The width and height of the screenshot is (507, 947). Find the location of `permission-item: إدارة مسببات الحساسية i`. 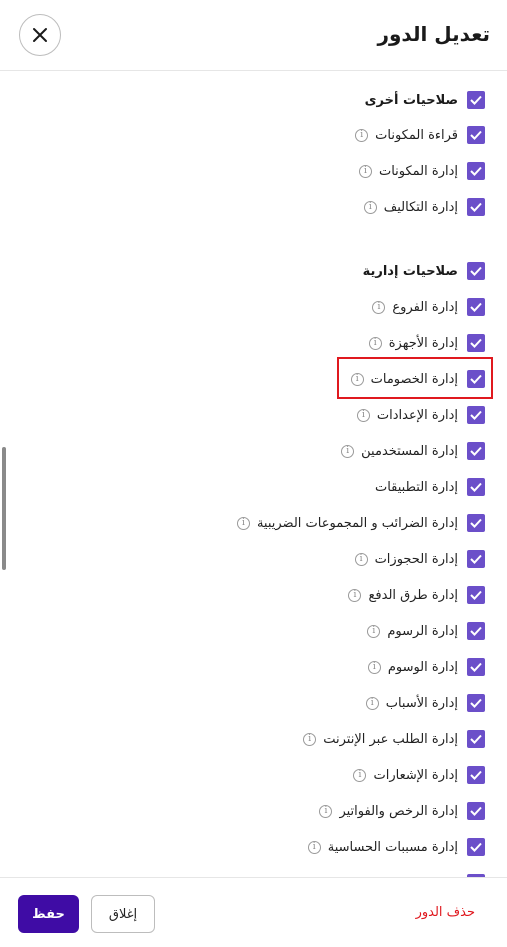

permission-item: إدارة مسببات الحساسية i is located at coordinates (396, 847).